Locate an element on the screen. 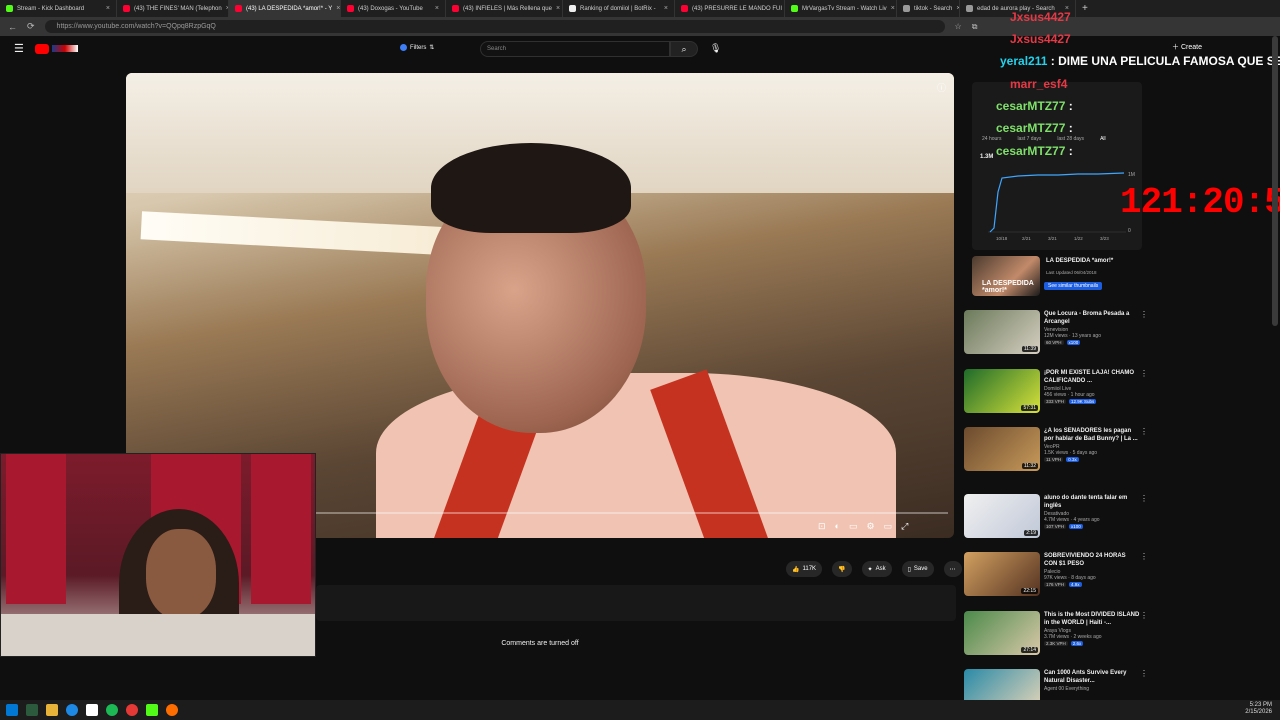 This screenshot has width=1280, height=720. recommendation-thumbnail: 57:31 is located at coordinates (1002, 391).